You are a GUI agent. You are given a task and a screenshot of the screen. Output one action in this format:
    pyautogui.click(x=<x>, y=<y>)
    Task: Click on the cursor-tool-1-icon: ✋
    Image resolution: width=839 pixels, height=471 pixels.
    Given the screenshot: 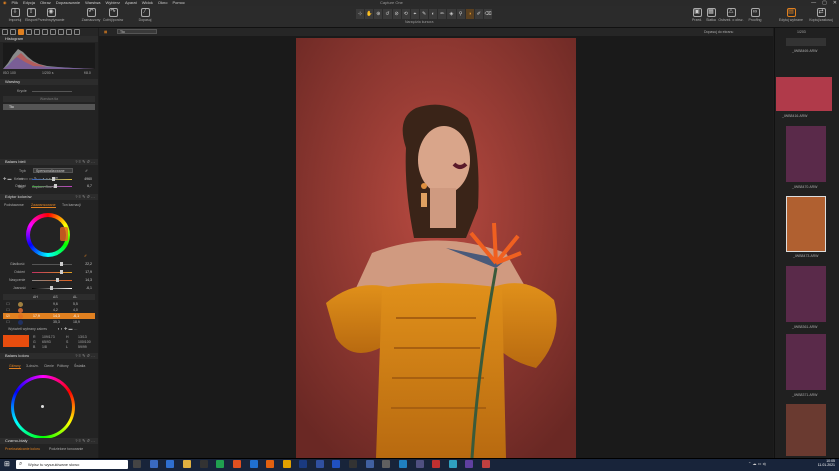 What is the action you would take?
    pyautogui.click(x=369, y=14)
    